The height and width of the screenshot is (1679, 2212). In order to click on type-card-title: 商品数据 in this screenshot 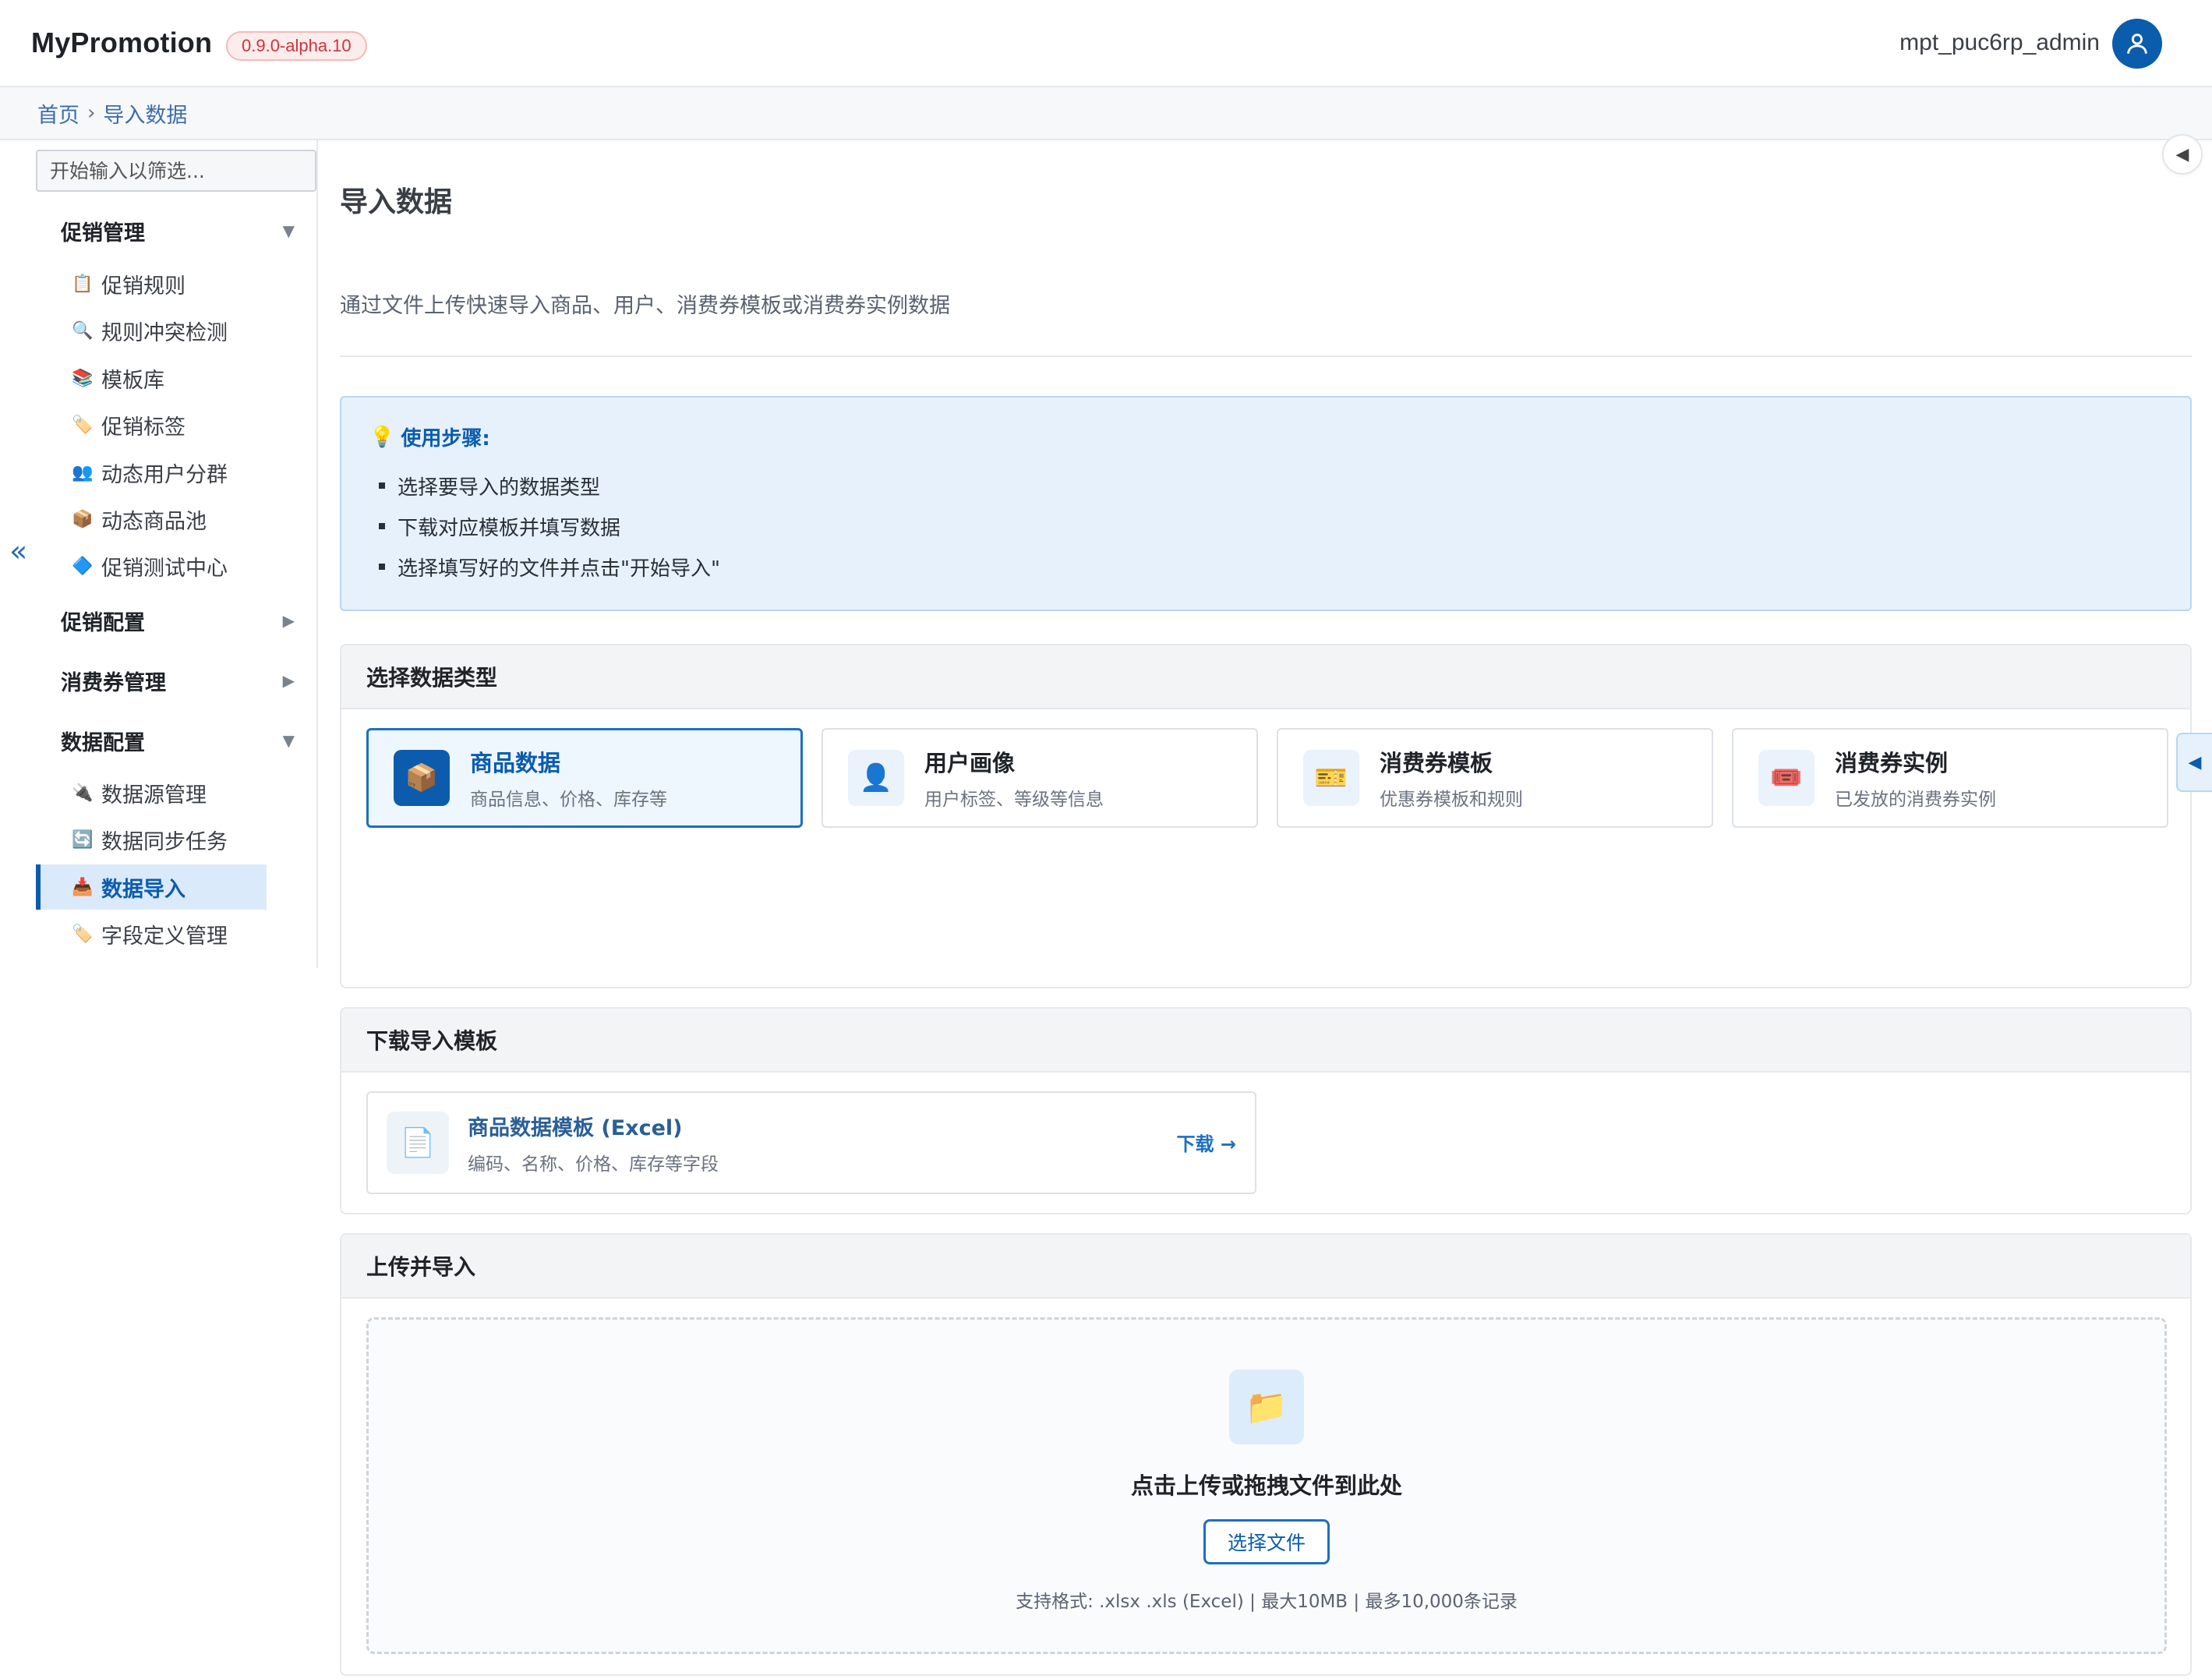, I will do `click(515, 763)`.